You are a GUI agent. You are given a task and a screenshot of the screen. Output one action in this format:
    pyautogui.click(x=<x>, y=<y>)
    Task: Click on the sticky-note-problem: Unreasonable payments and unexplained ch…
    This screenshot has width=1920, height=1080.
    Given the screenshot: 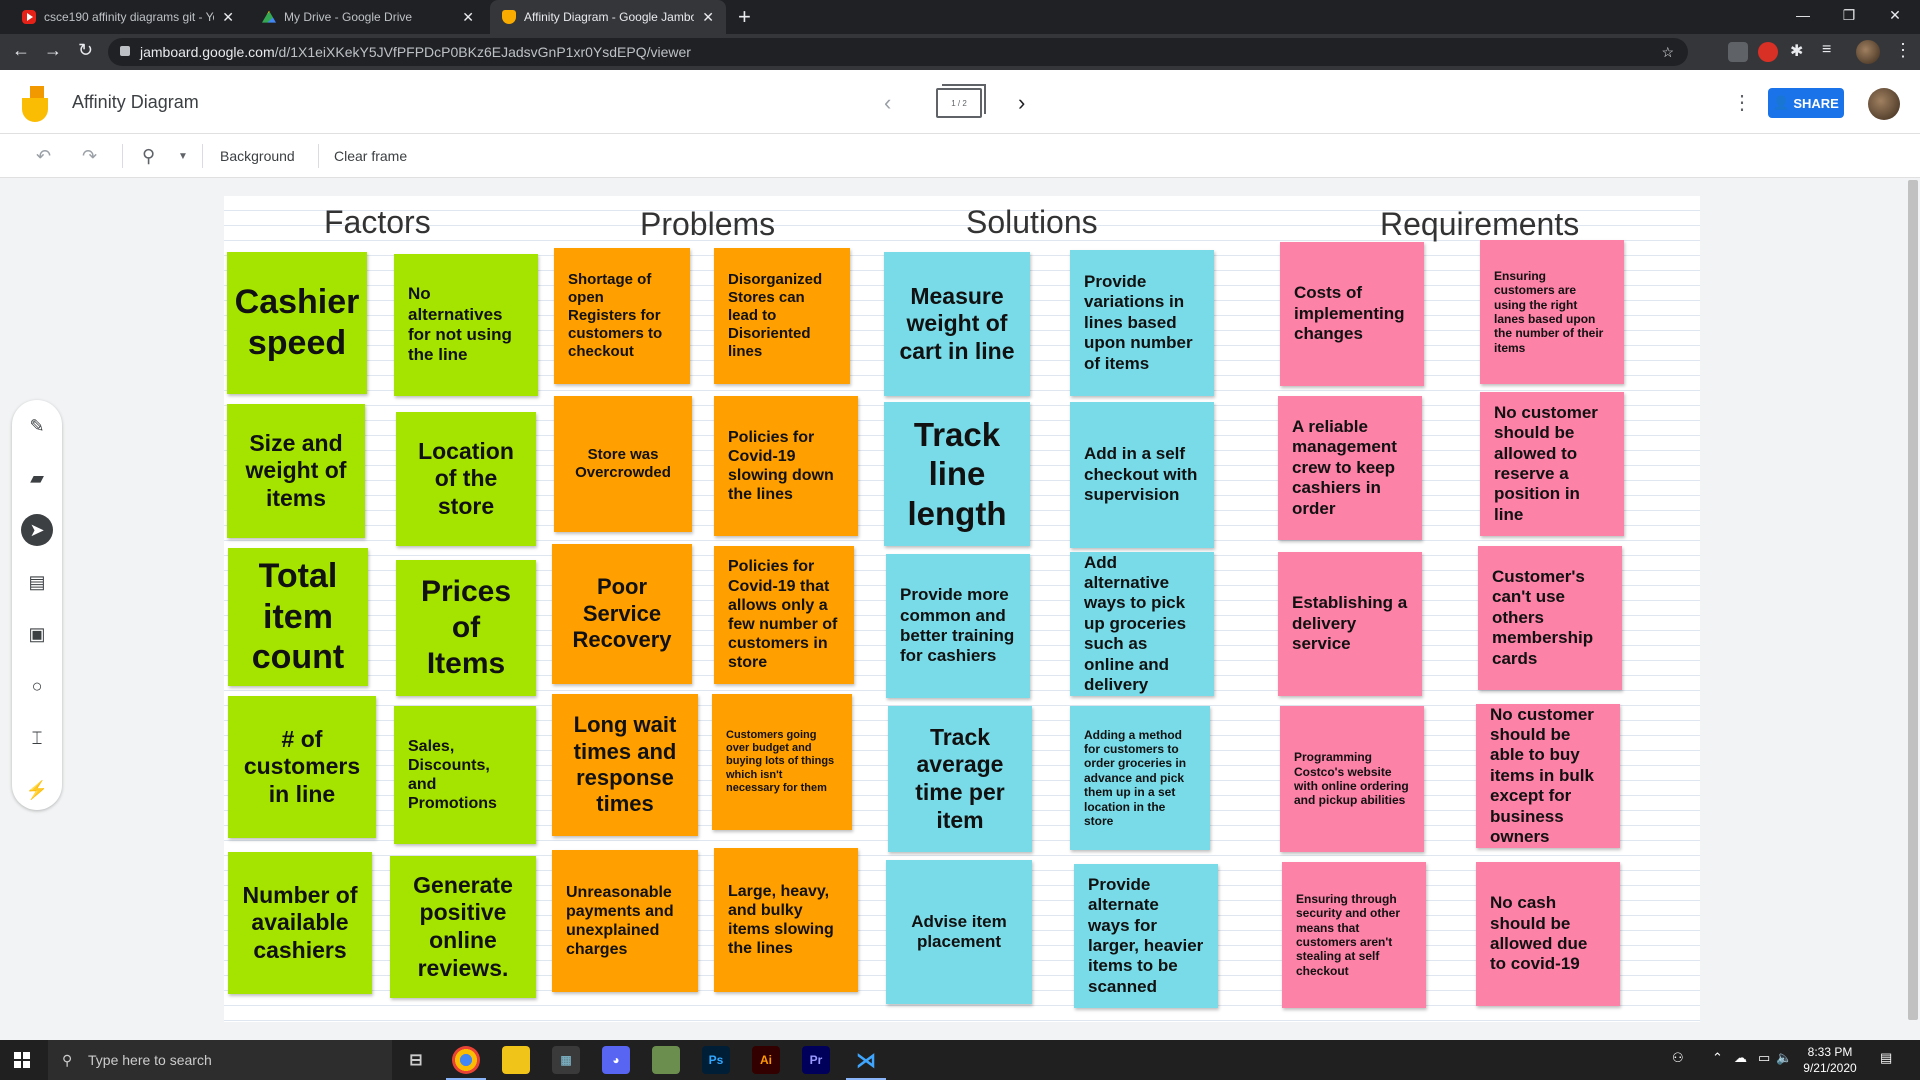 What is the action you would take?
    pyautogui.click(x=625, y=921)
    